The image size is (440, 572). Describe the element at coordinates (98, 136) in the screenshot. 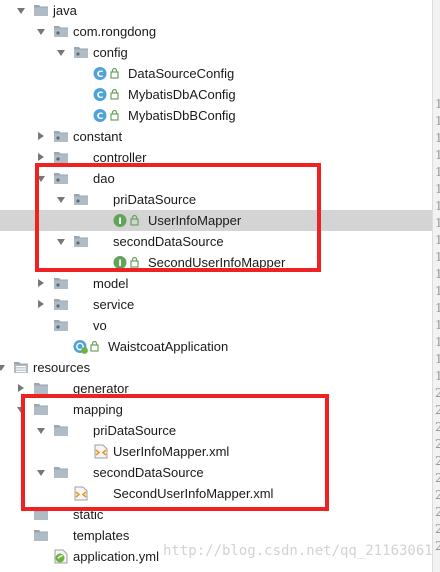

I see `tree-item-label: constant` at that location.